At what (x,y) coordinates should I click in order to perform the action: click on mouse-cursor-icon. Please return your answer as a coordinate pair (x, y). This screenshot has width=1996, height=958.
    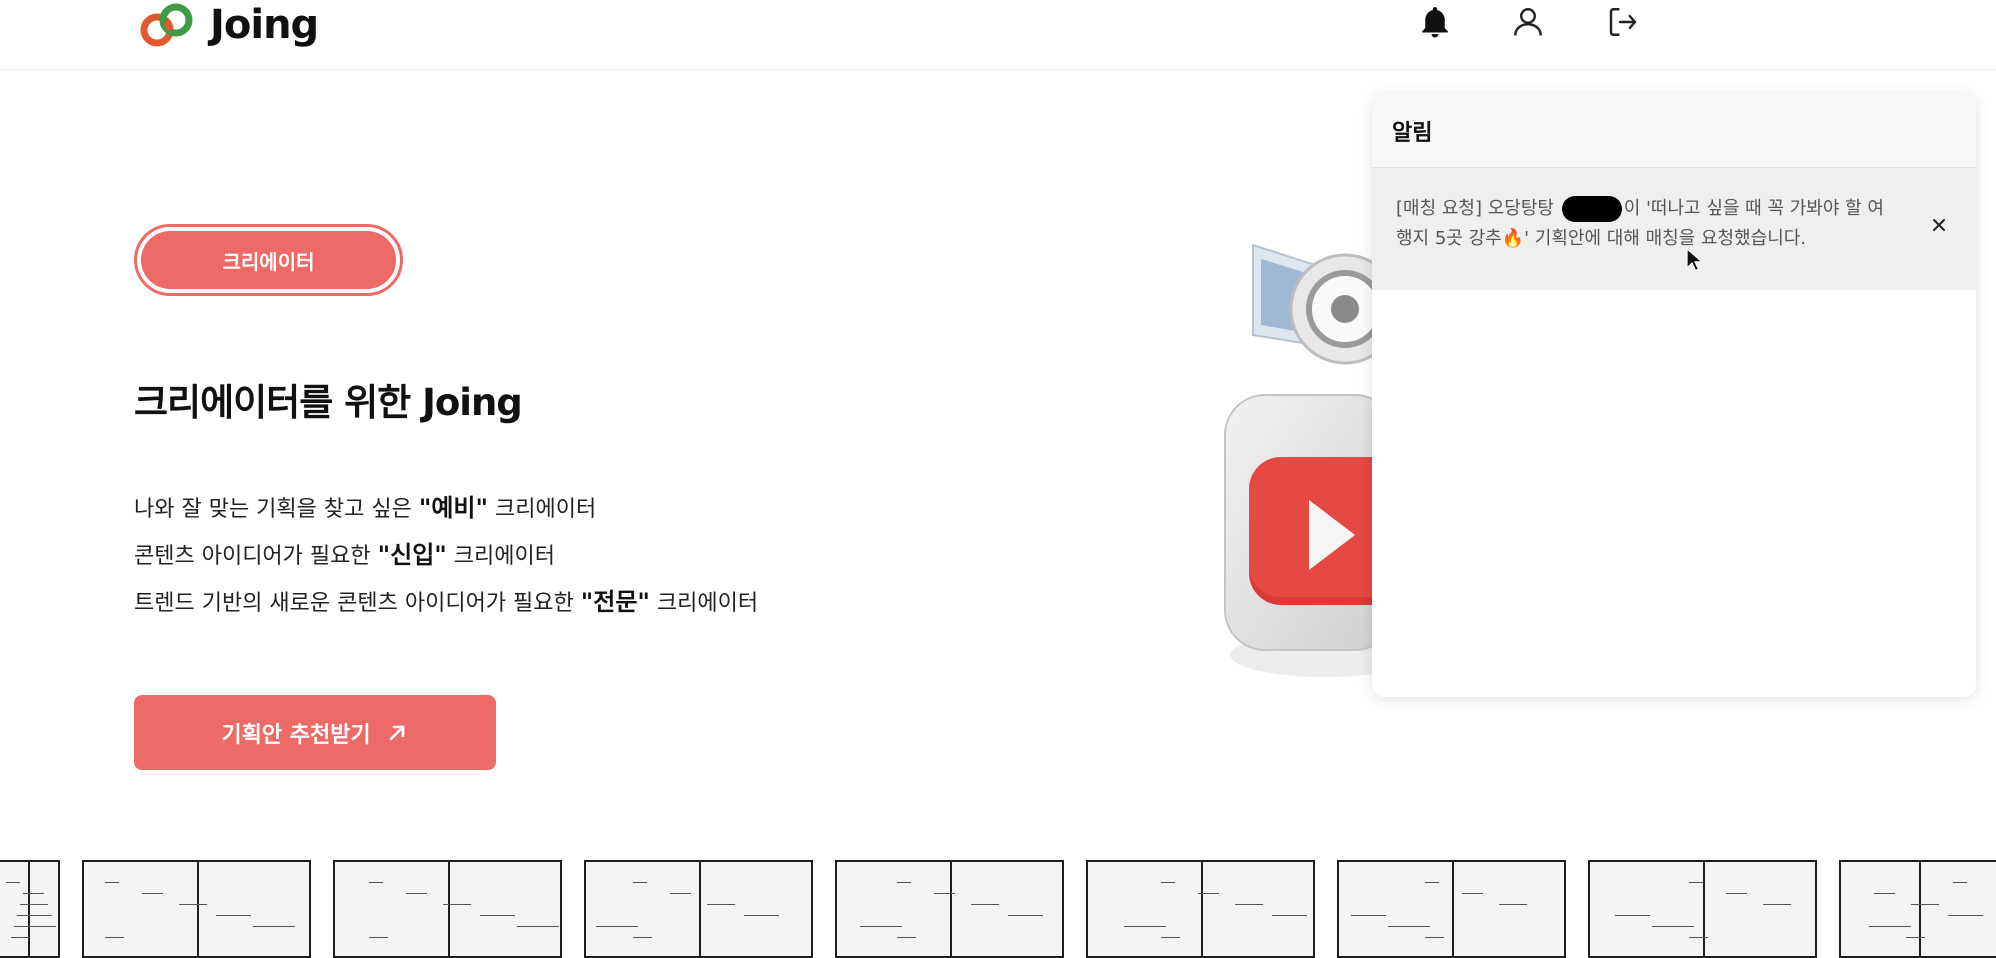
    Looking at the image, I should click on (1694, 260).